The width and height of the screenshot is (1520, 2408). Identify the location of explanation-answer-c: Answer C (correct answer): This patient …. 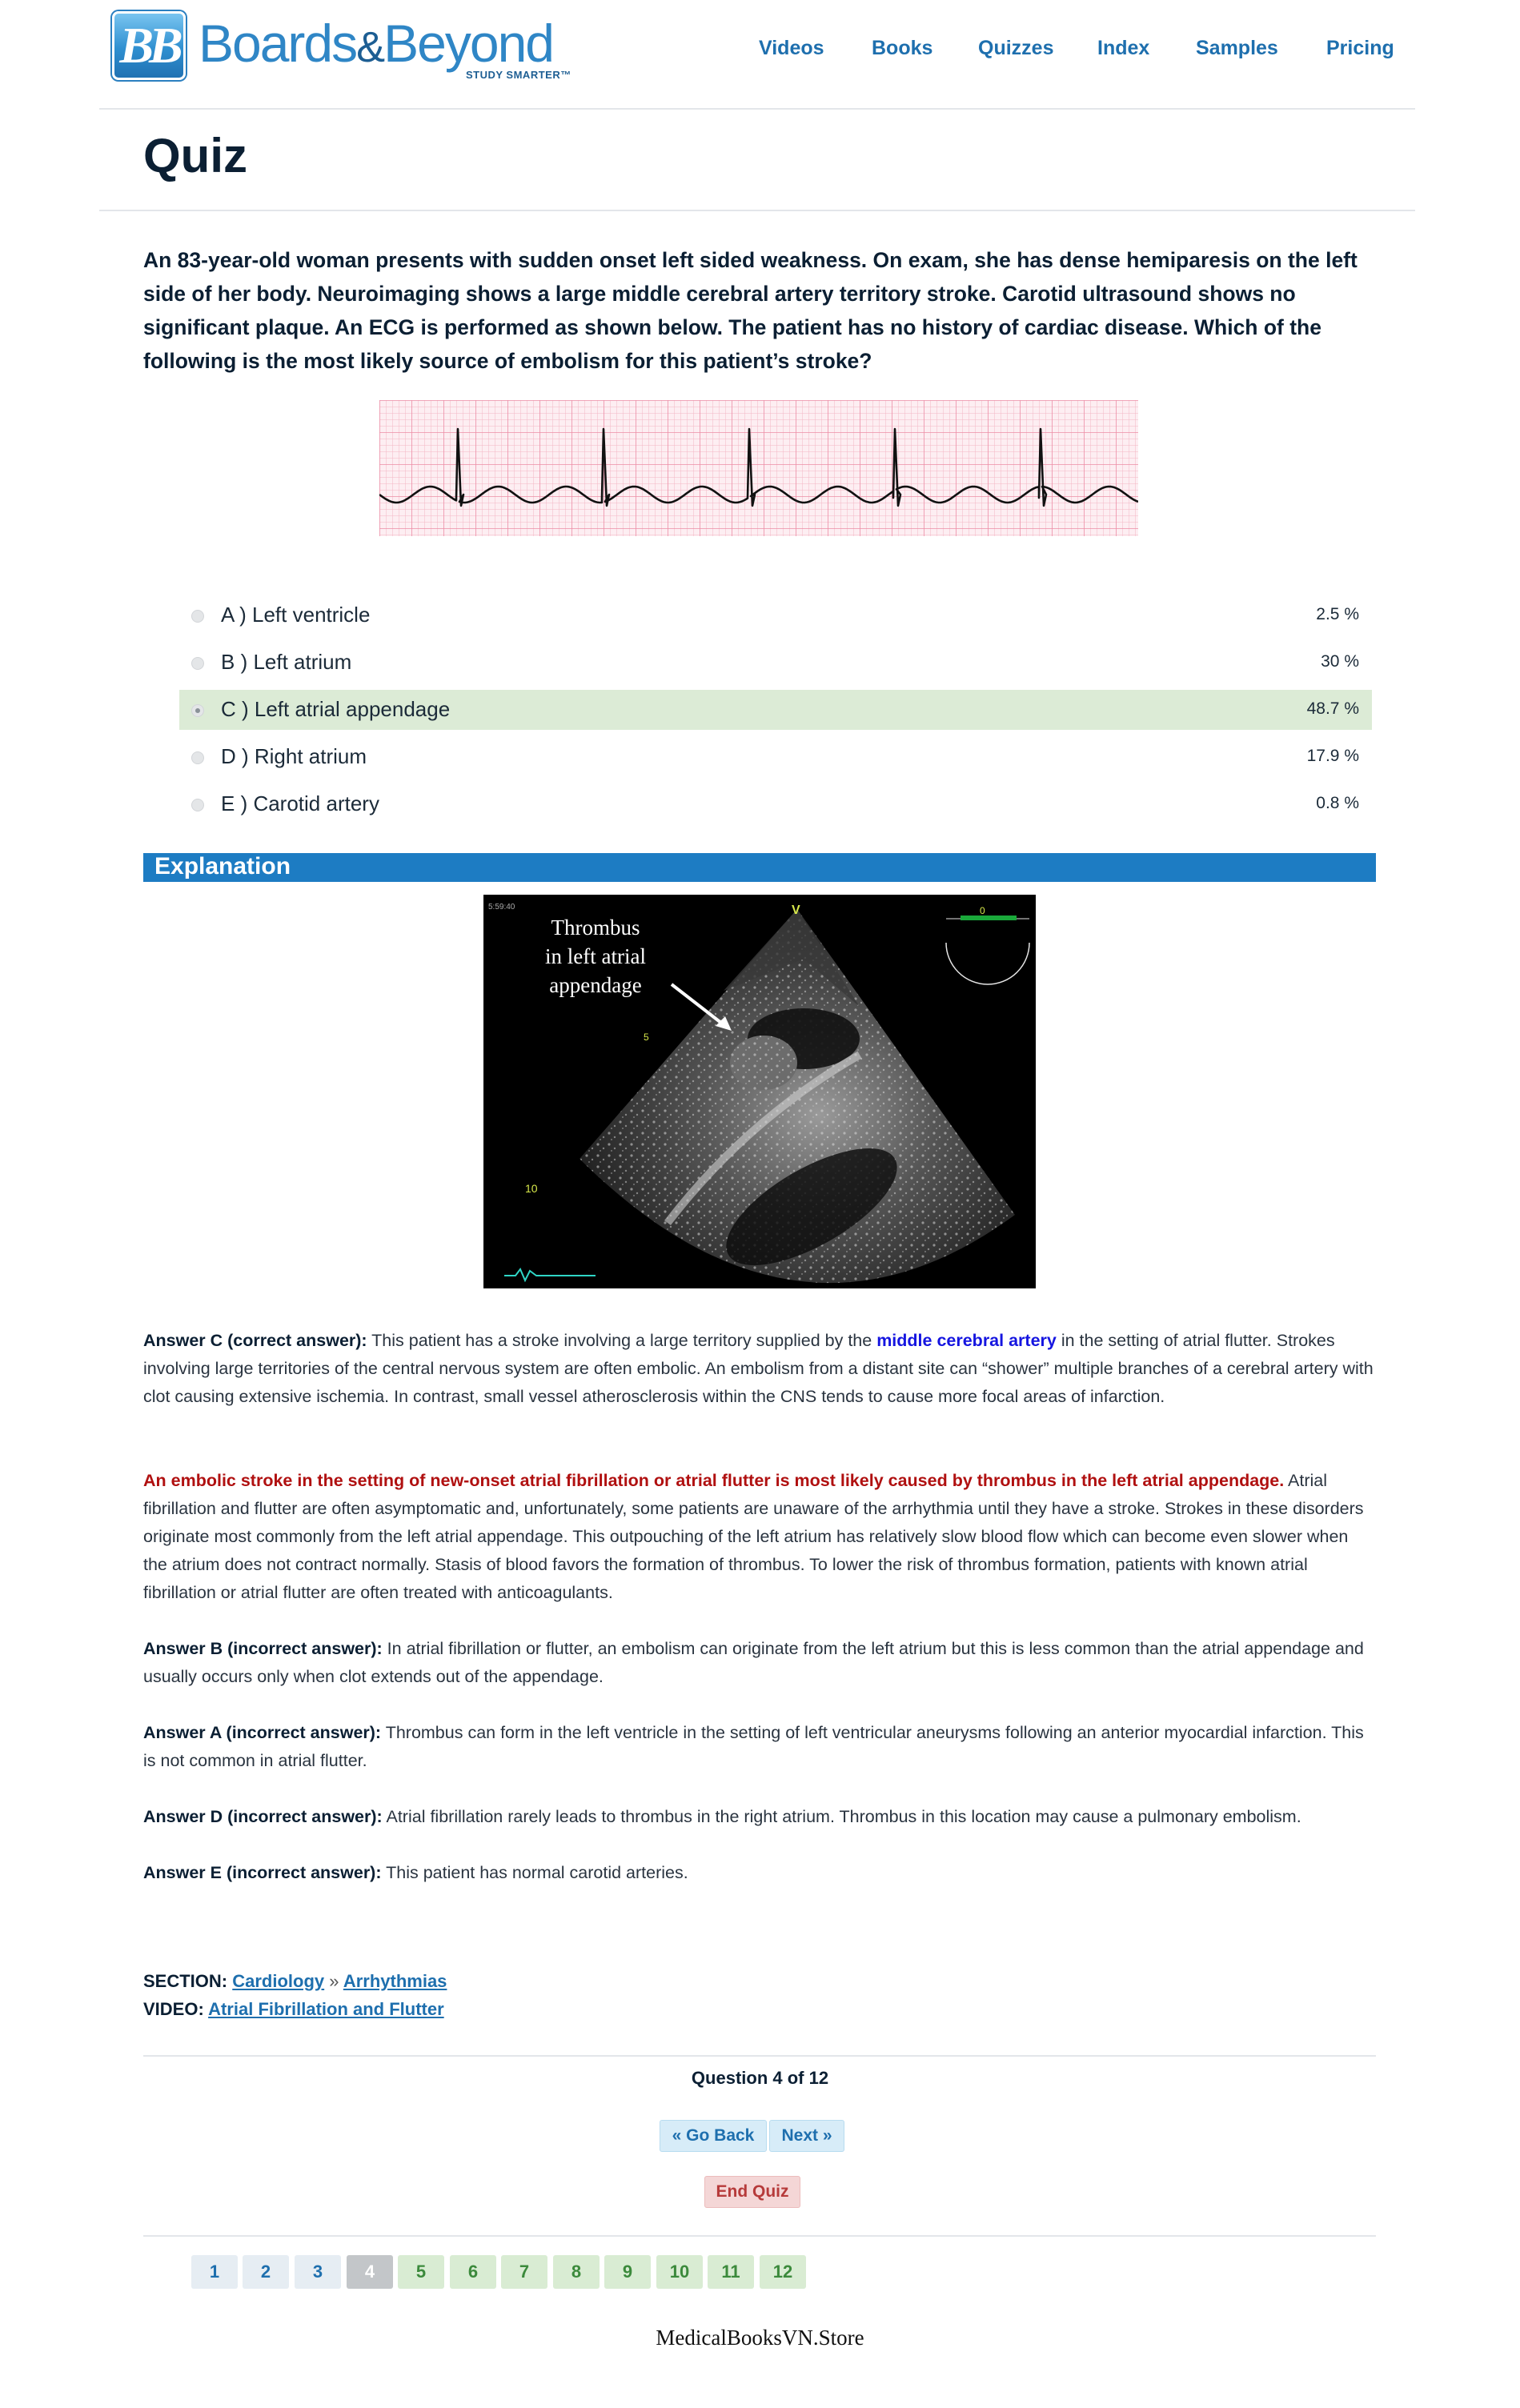
(758, 1368).